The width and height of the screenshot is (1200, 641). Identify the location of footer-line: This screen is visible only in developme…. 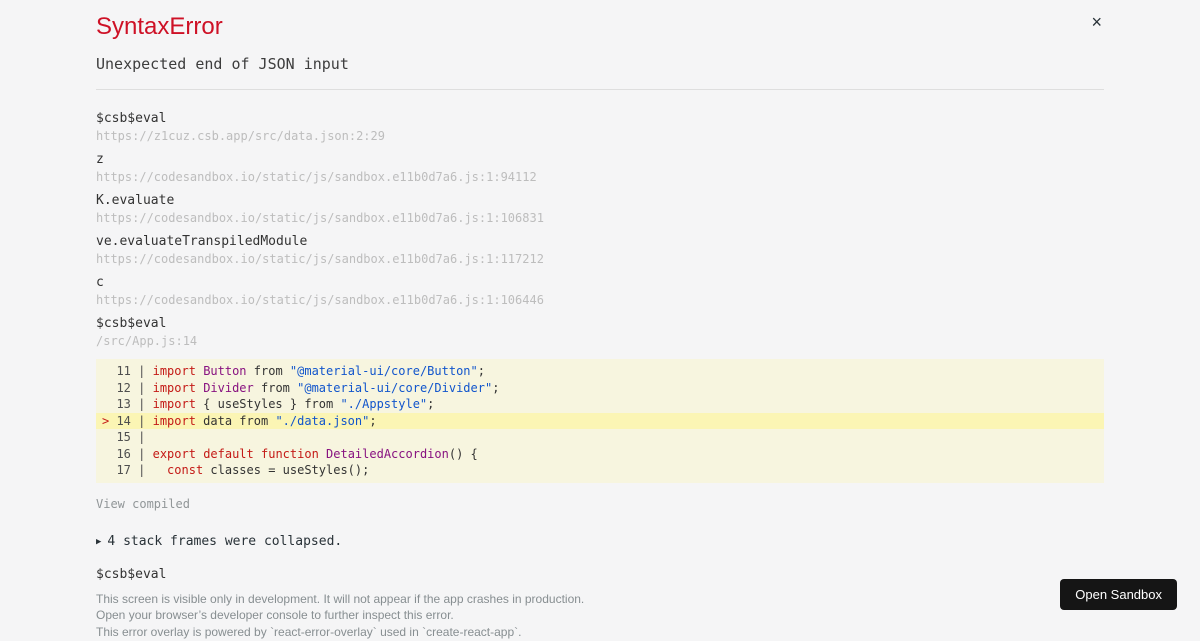
(340, 598).